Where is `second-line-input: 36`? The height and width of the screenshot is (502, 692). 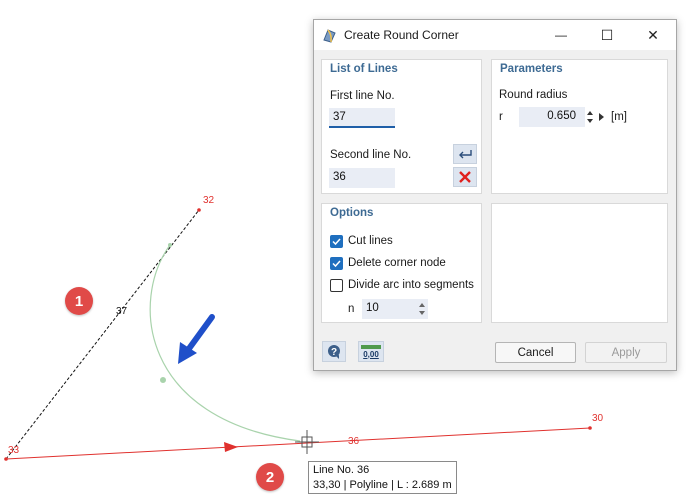
second-line-input: 36 is located at coordinates (362, 178).